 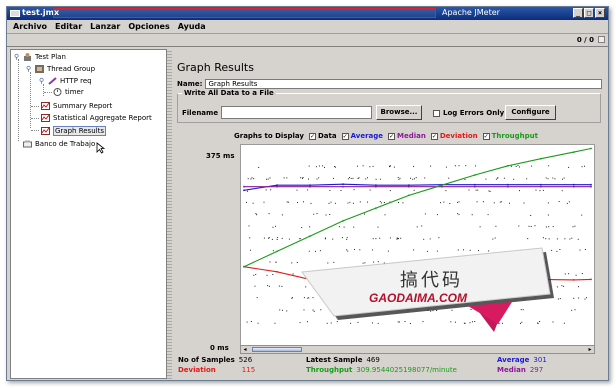 I want to click on deviation-checkbox: ✓, so click(x=434, y=136).